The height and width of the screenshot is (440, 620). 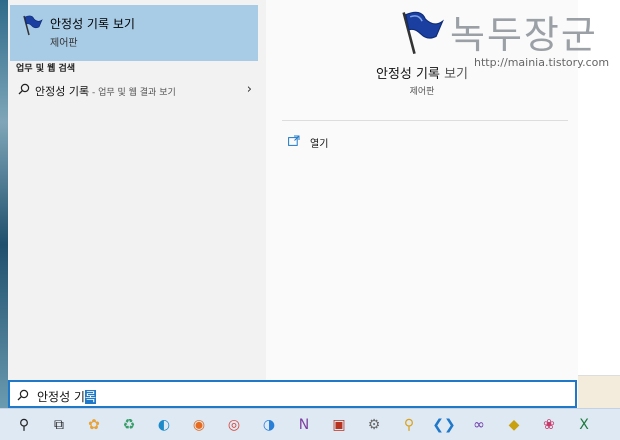 What do you see at coordinates (425, 120) in the screenshot?
I see `divider` at bounding box center [425, 120].